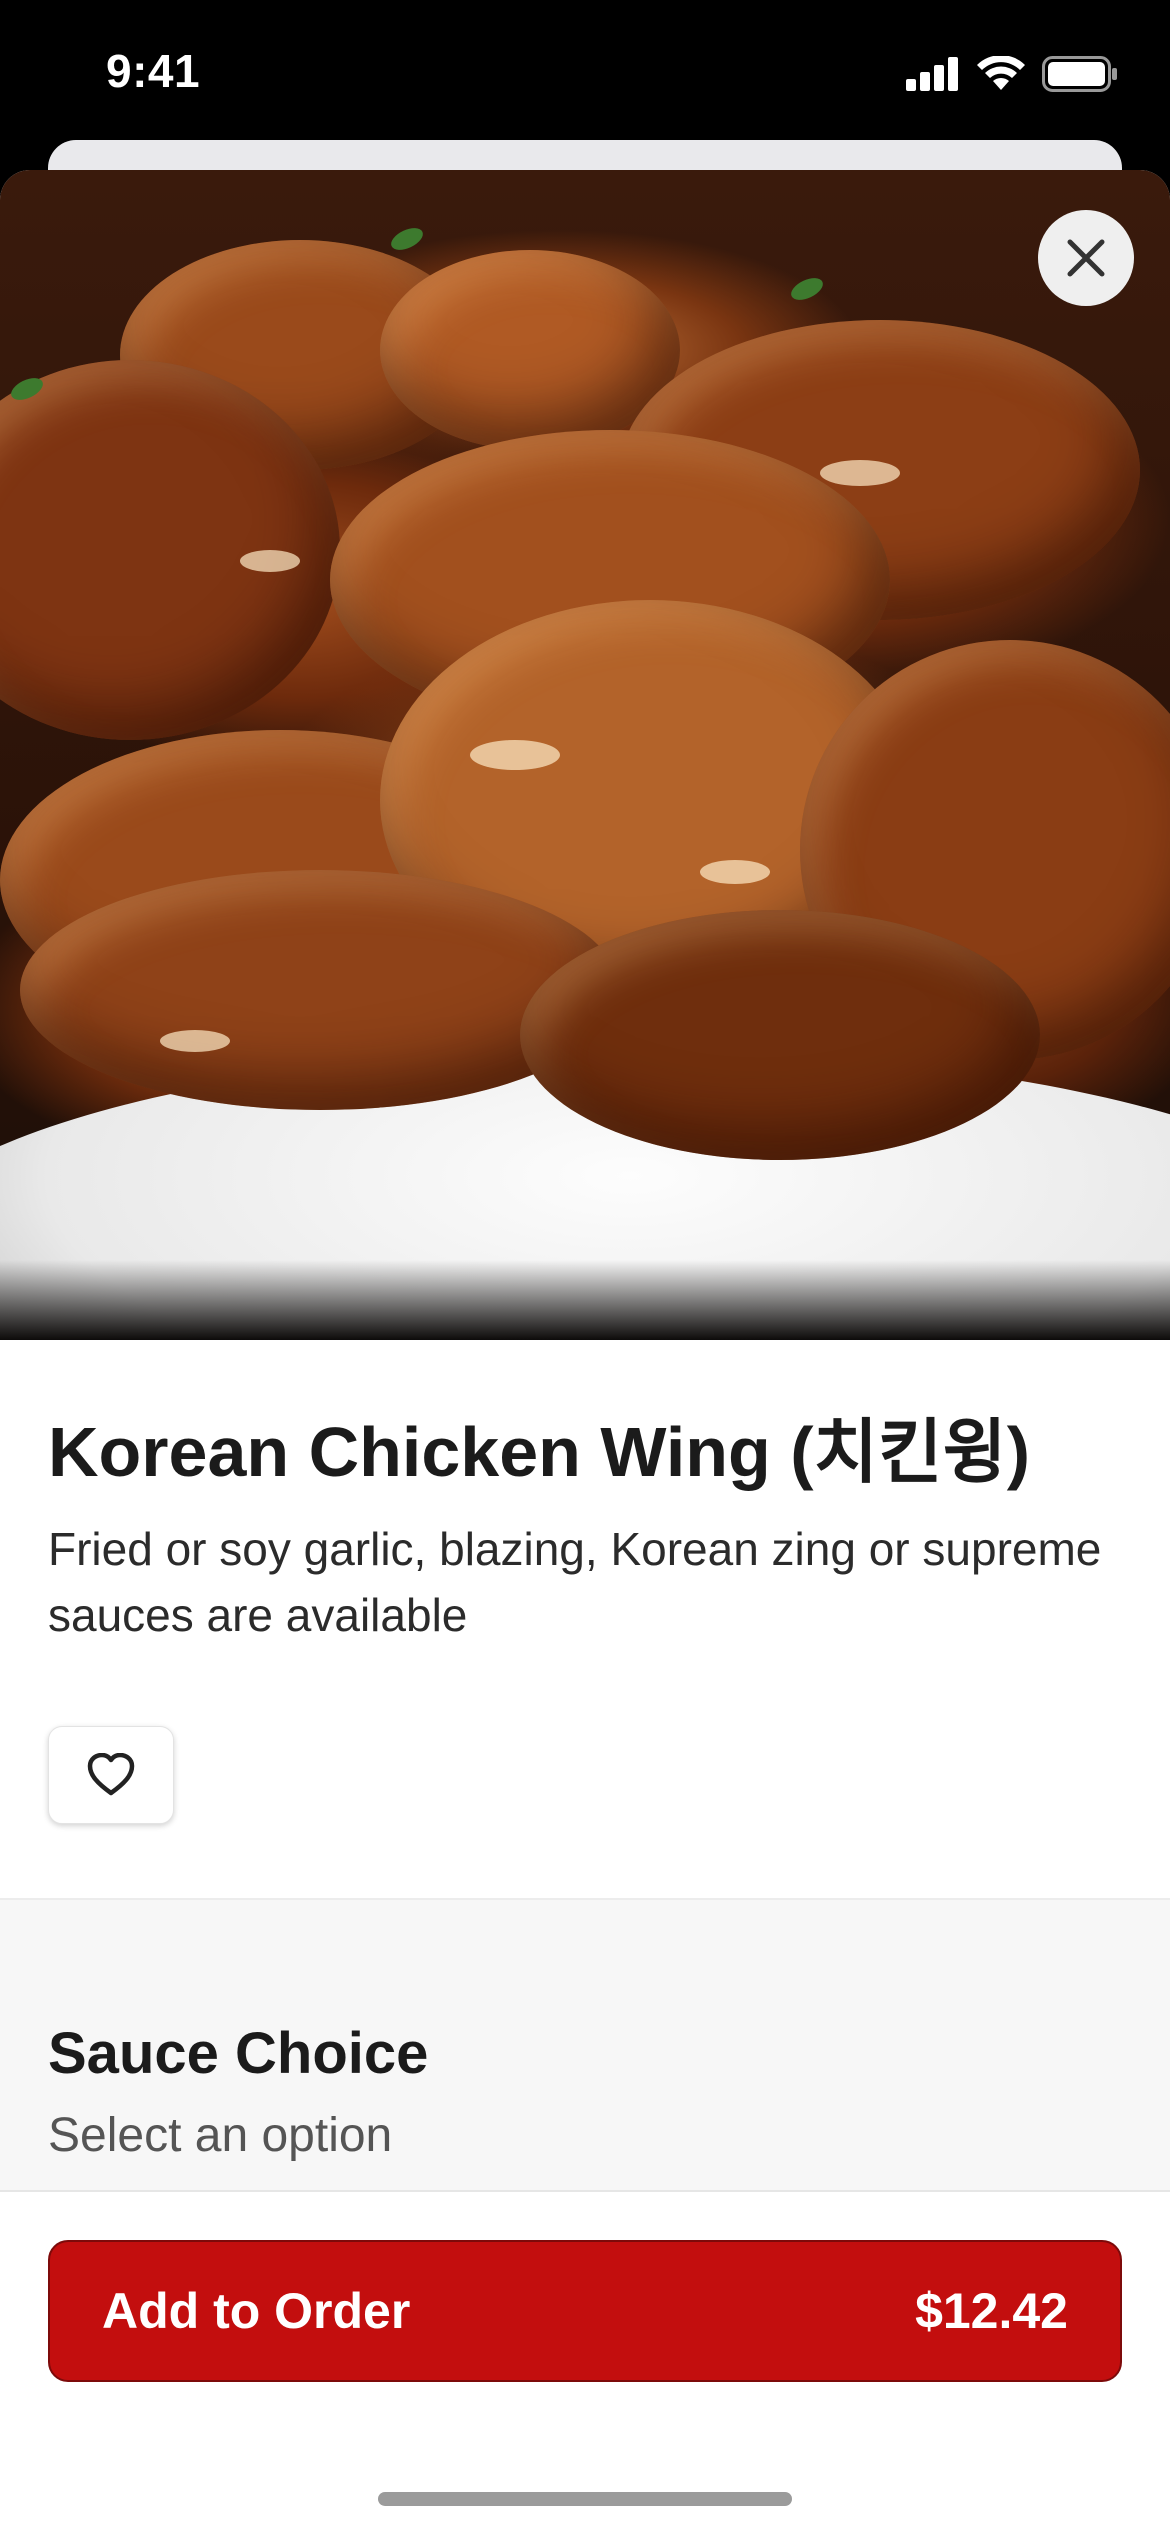 This screenshot has height=2532, width=1170. I want to click on battery-icon, so click(1079, 74).